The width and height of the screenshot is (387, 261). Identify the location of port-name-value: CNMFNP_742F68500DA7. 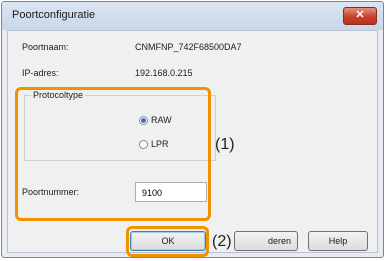
(188, 47).